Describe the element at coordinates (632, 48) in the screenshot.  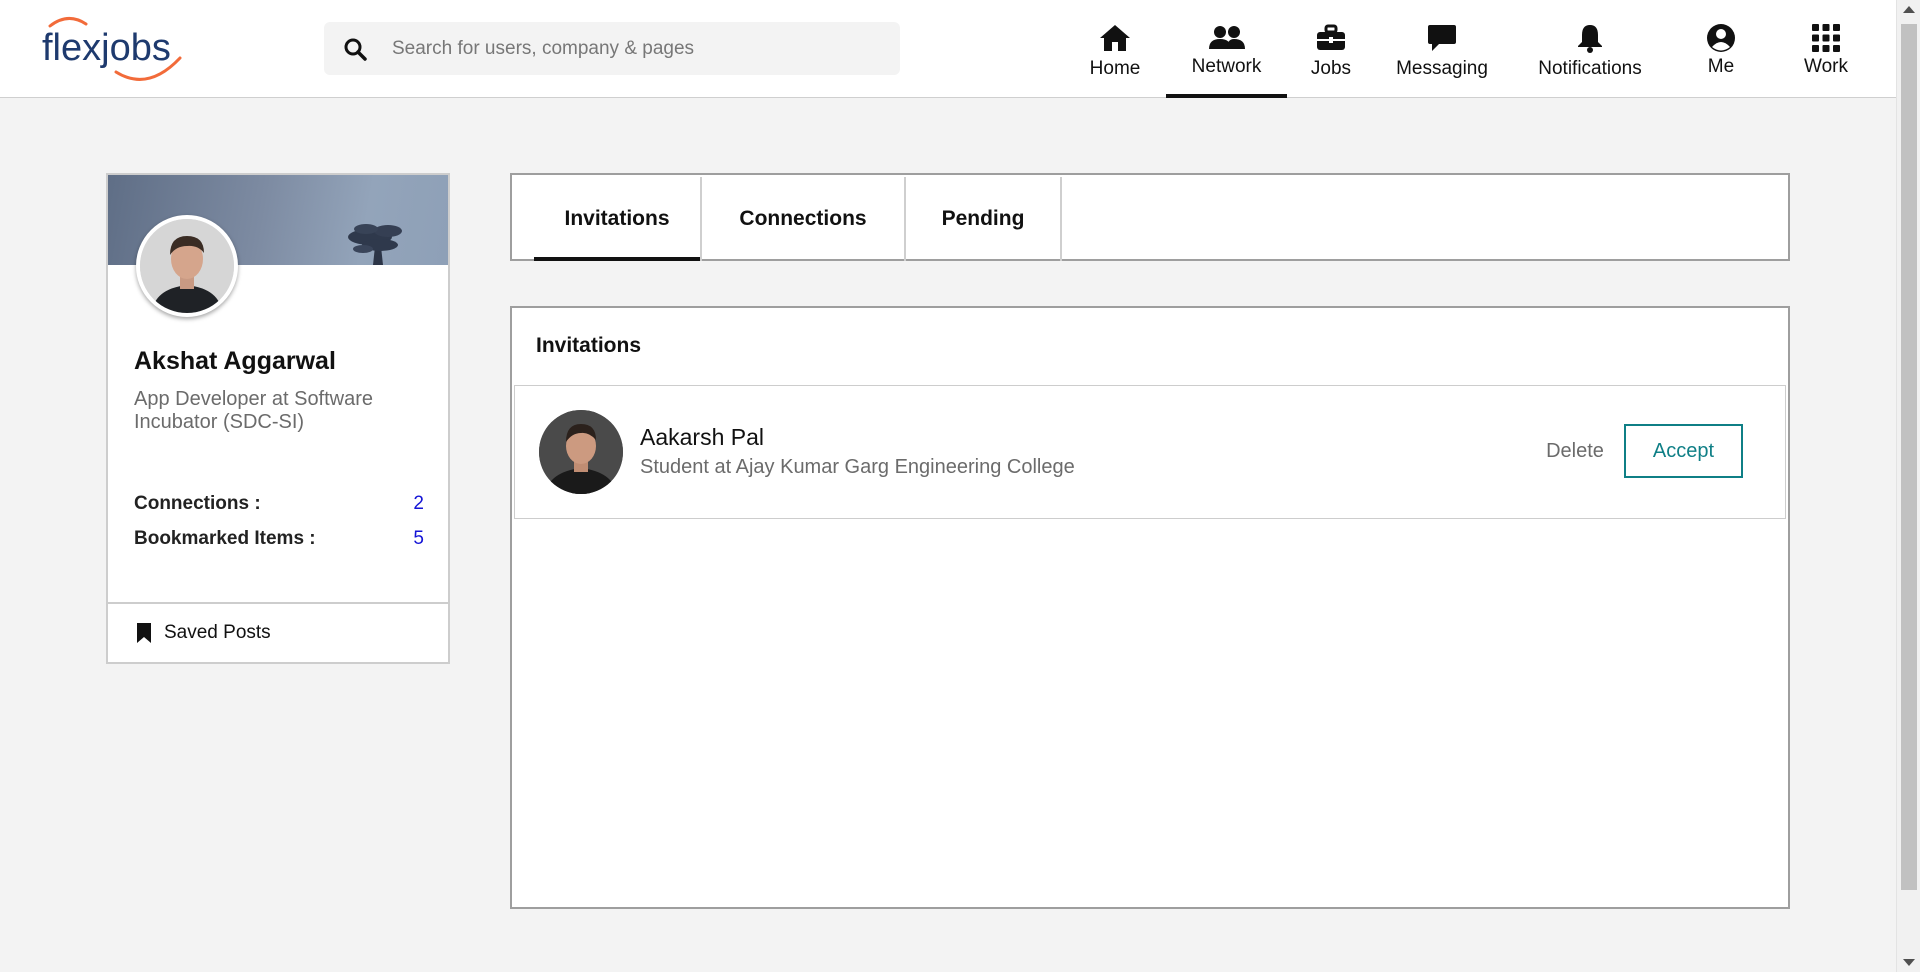
I see `search-input` at that location.